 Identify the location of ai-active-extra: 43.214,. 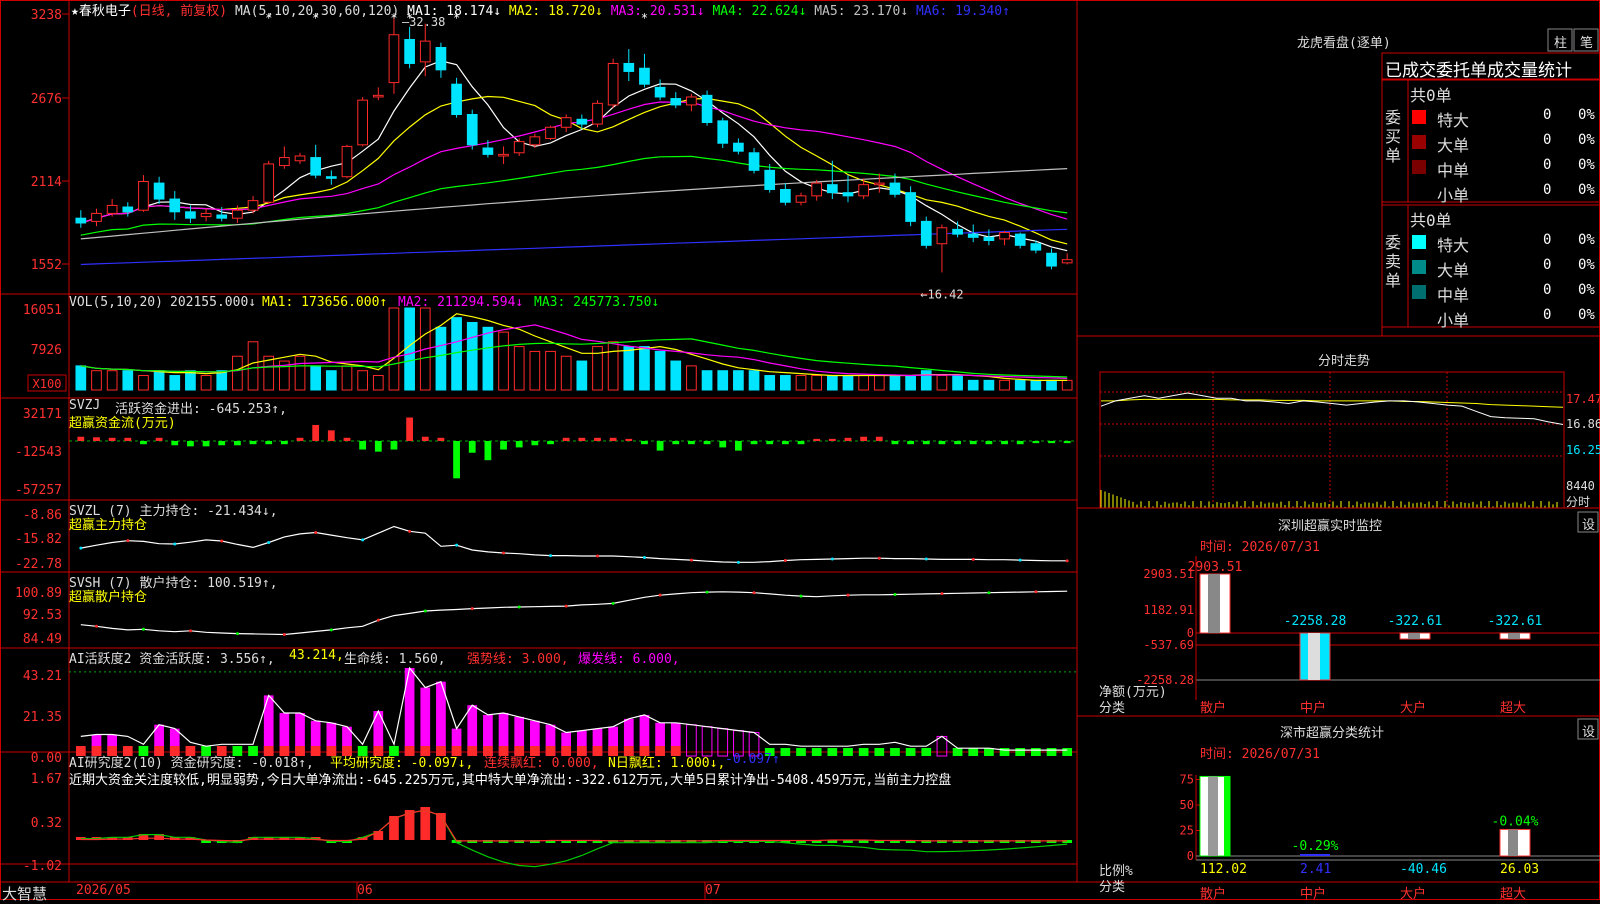
(316, 655).